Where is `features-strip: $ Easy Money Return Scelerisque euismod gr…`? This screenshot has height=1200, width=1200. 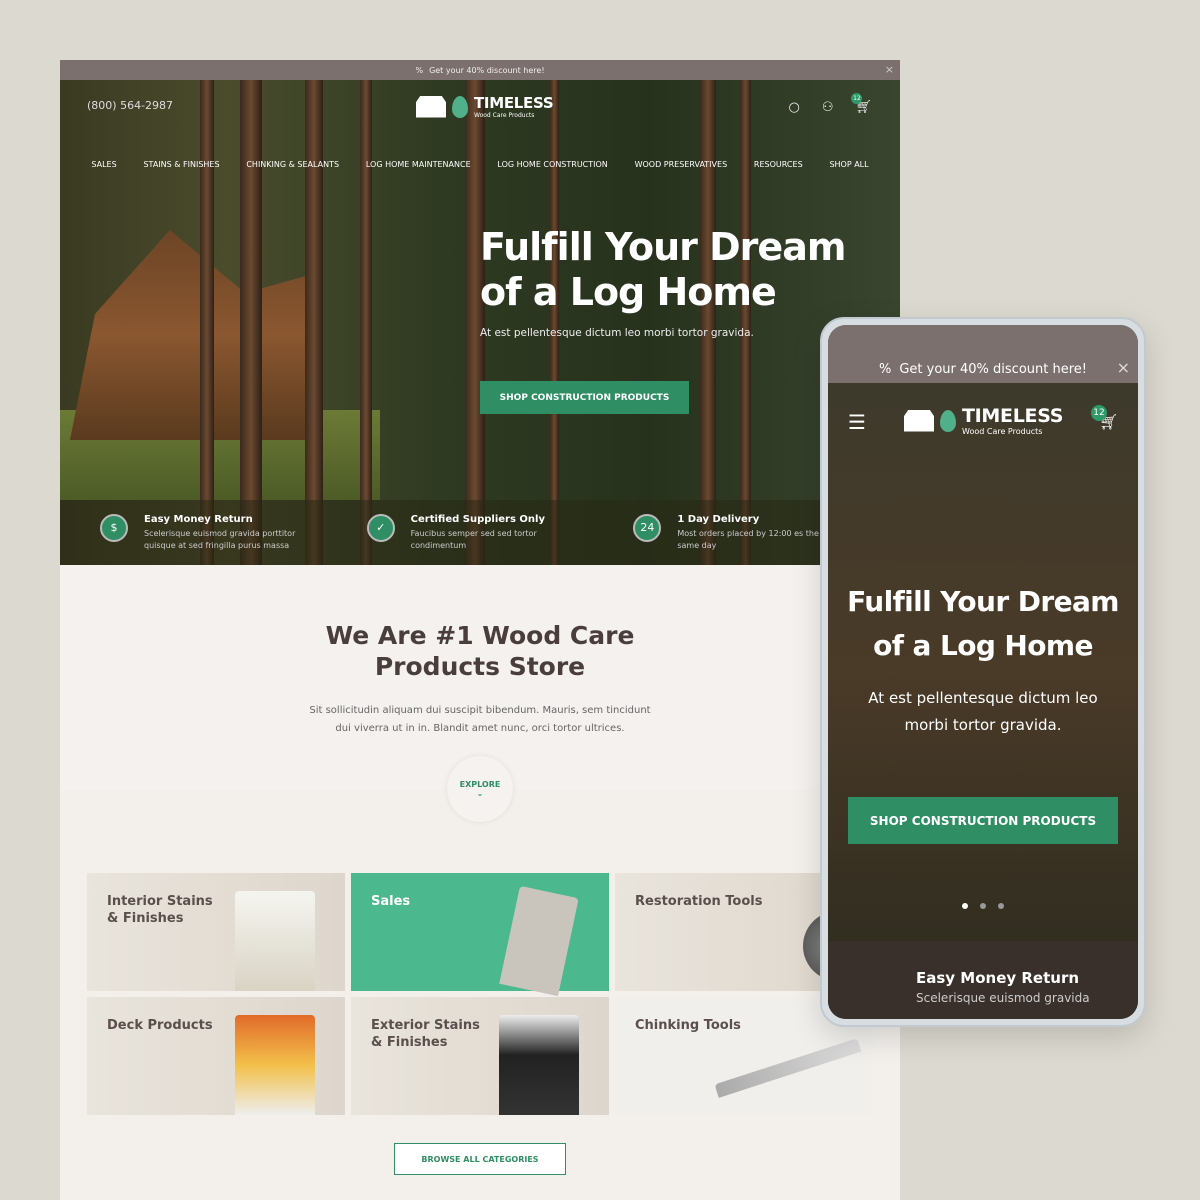
features-strip: $ Easy Money Return Scelerisque euismod gr… is located at coordinates (480, 532).